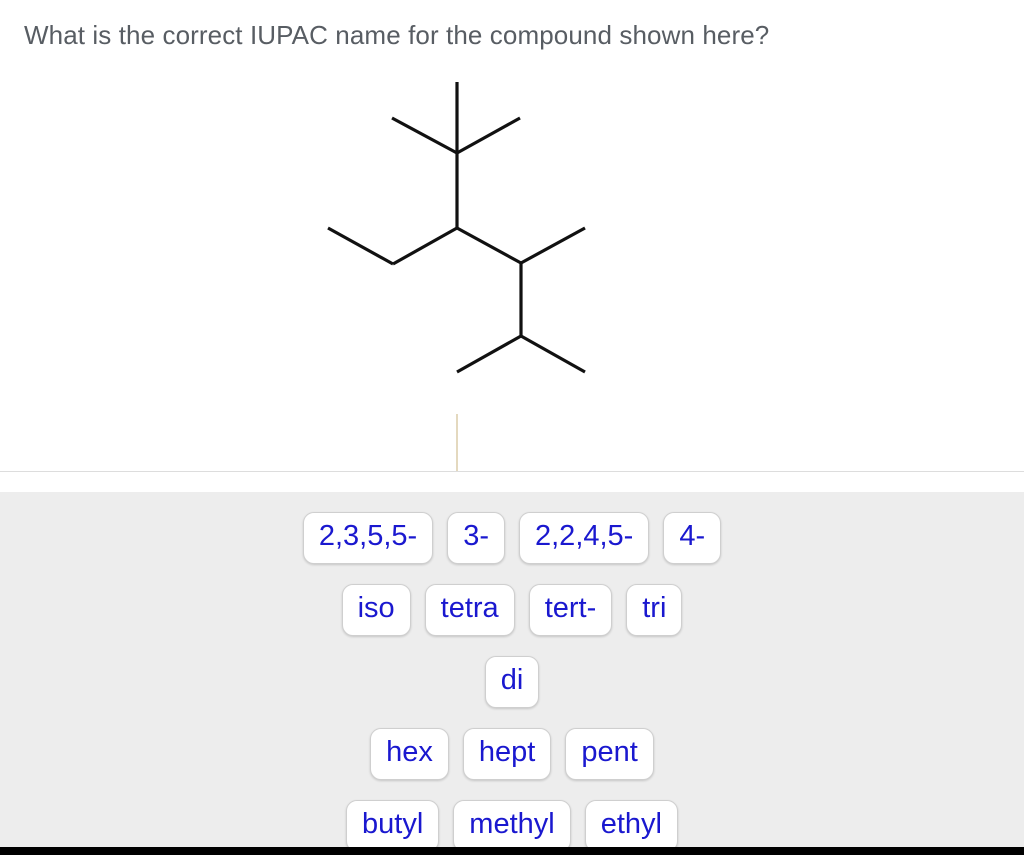 This screenshot has width=1024, height=855. I want to click on answer-tile: ethyl, so click(631, 826).